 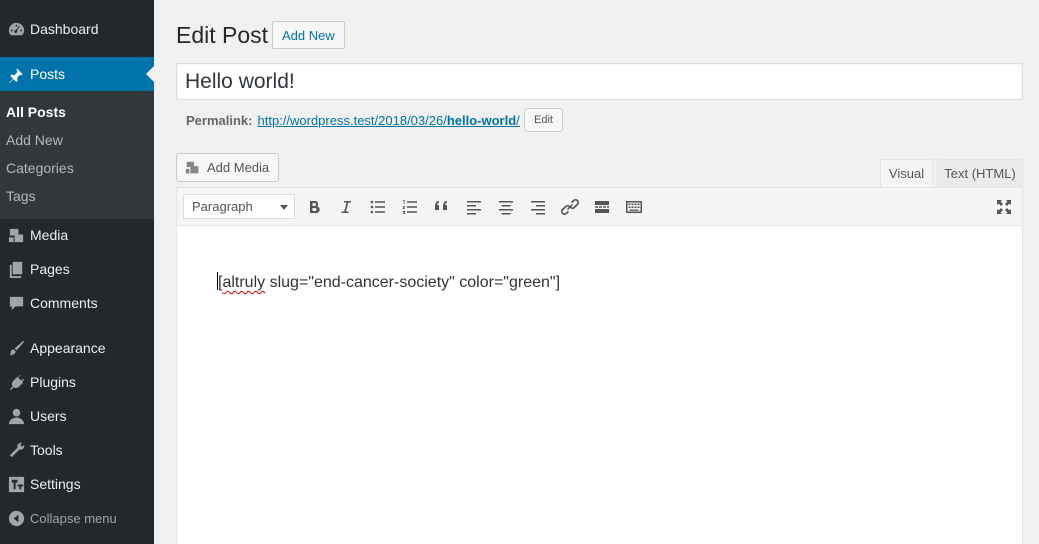 What do you see at coordinates (192, 167) in the screenshot?
I see `add-media-icon` at bounding box center [192, 167].